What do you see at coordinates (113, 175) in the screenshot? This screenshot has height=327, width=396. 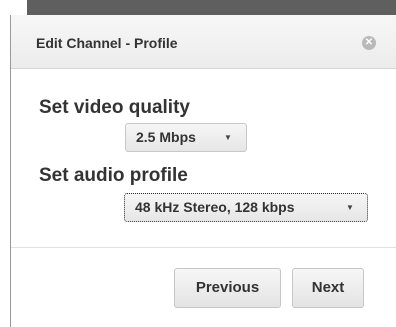 I see `audio-profile-label: Set audio profile` at bounding box center [113, 175].